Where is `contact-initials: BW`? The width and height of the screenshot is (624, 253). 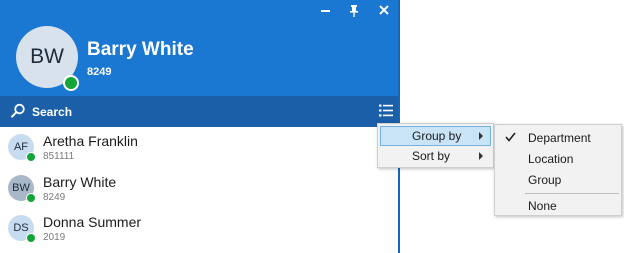
contact-initials: BW is located at coordinates (21, 188).